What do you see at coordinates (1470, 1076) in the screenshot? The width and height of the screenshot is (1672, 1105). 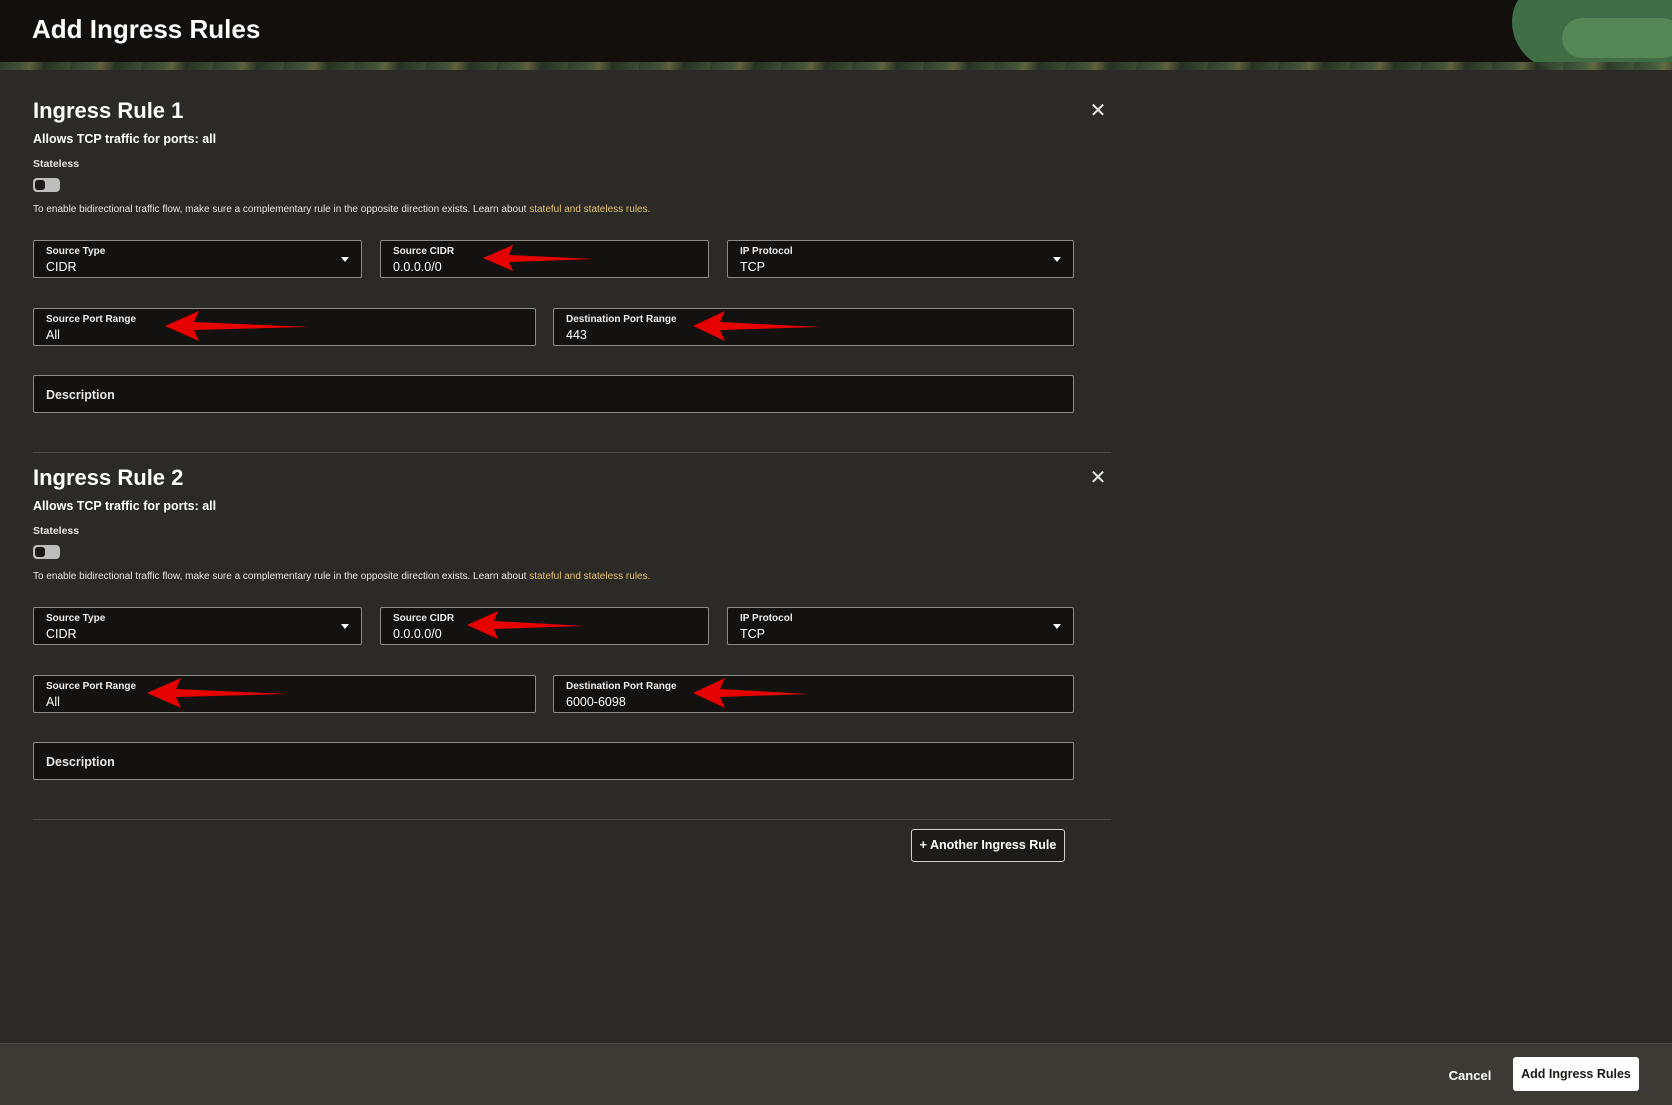 I see `cancel-button: Cancel` at bounding box center [1470, 1076].